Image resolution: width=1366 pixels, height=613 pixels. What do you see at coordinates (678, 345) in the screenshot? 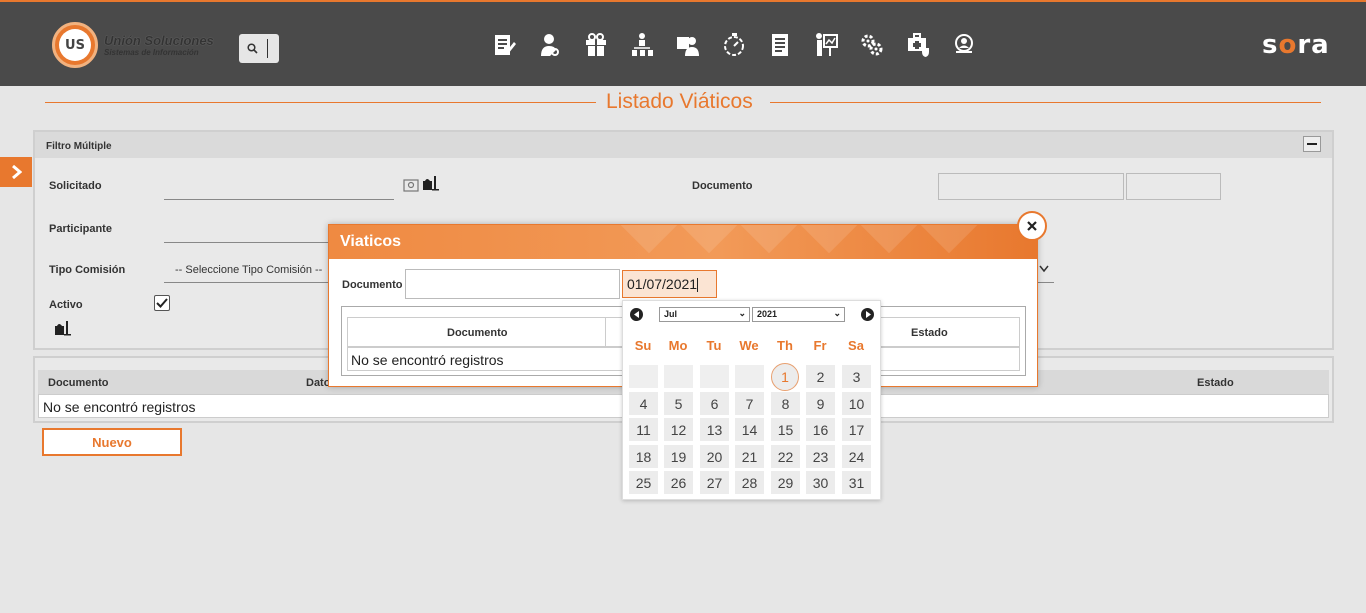
I see `weekday-header: Mo` at bounding box center [678, 345].